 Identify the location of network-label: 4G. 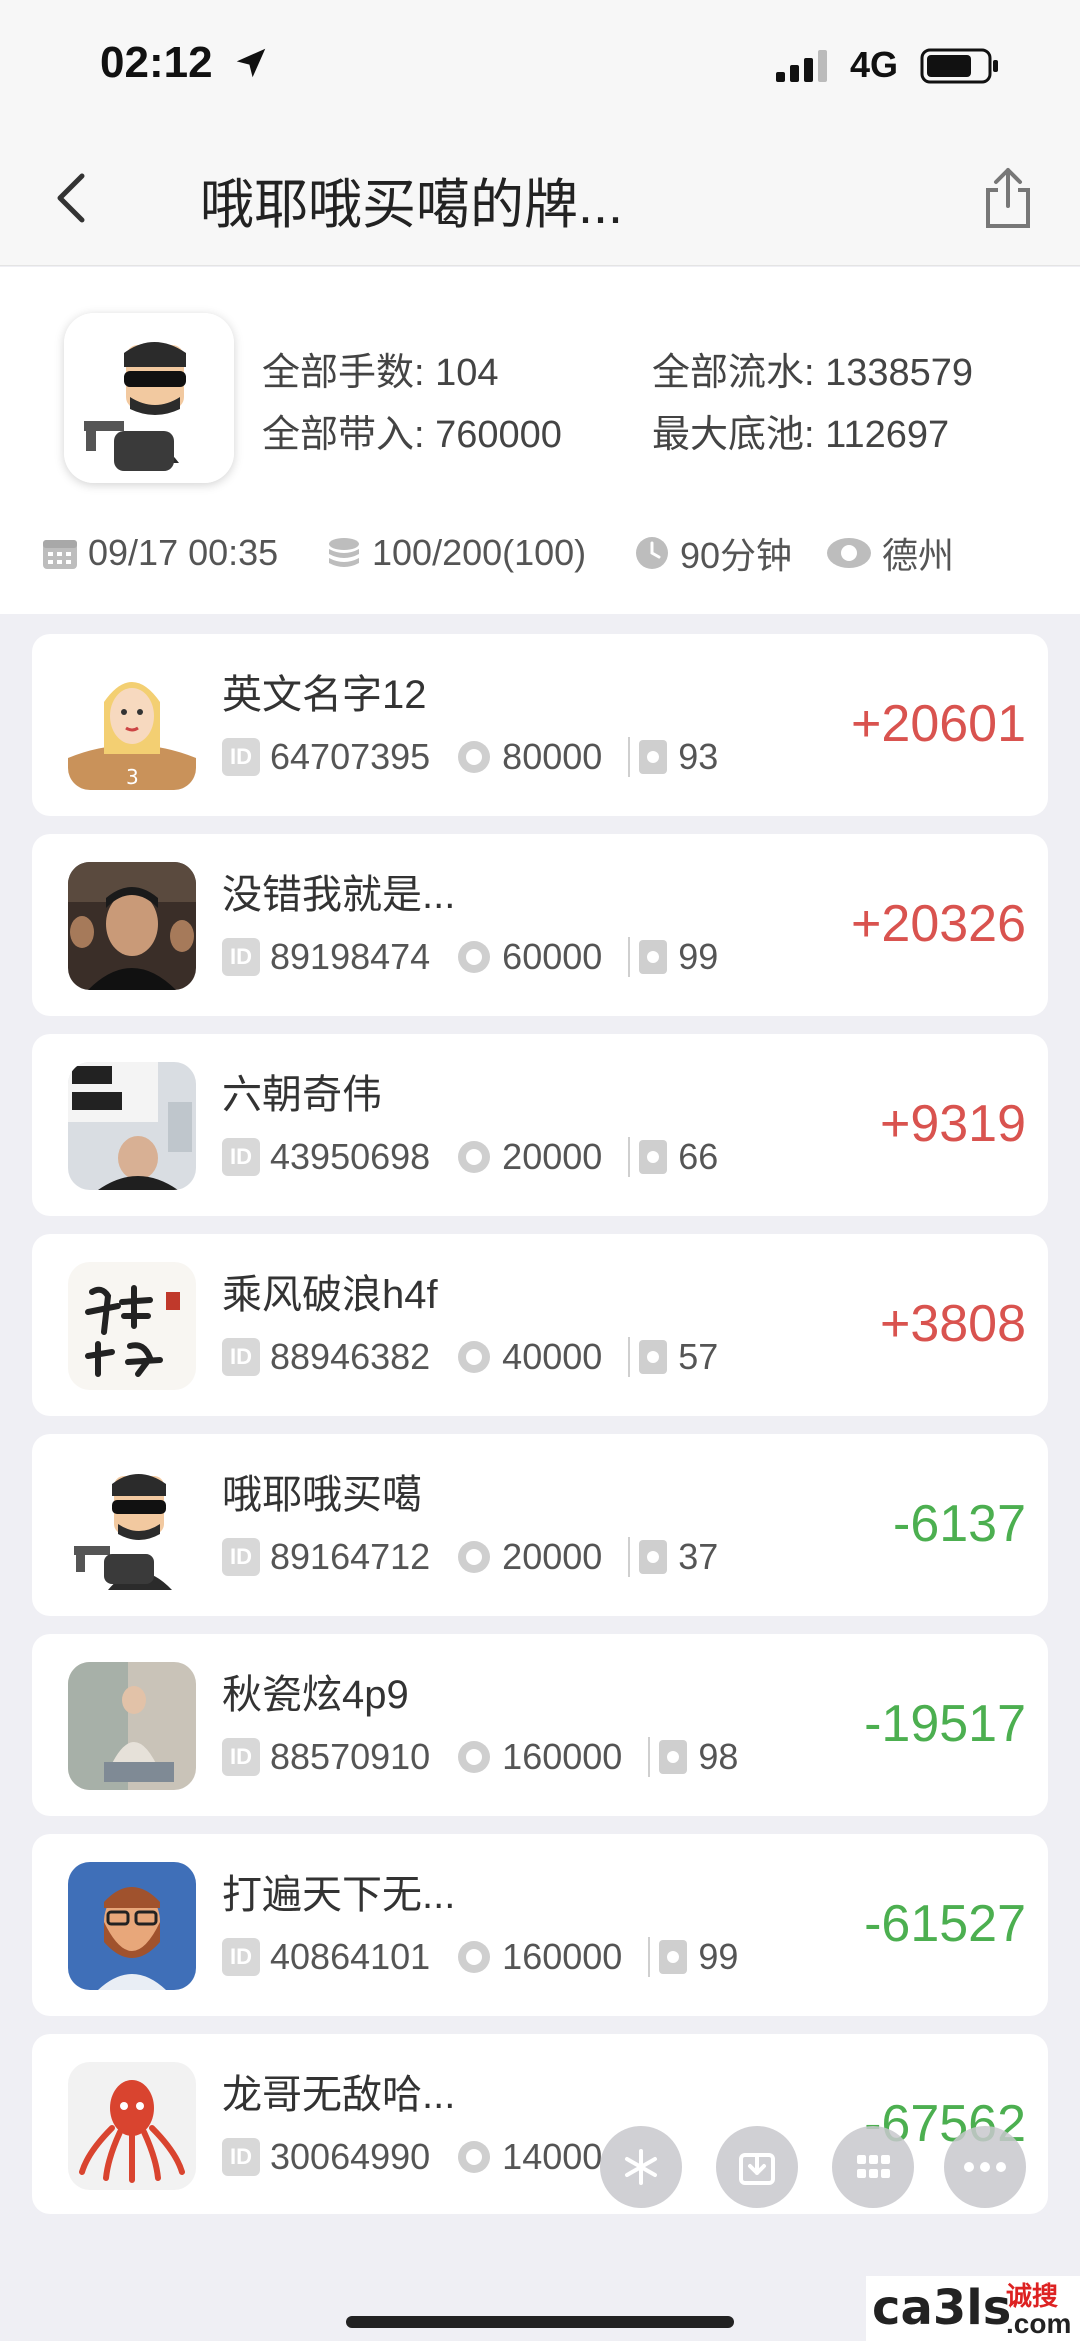
(874, 64).